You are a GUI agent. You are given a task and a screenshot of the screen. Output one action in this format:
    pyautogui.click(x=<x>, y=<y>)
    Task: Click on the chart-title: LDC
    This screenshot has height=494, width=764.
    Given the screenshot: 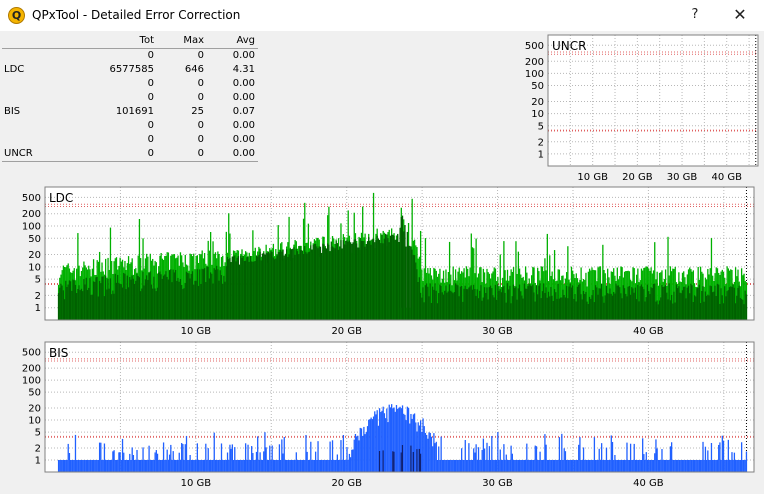 What is the action you would take?
    pyautogui.click(x=61, y=198)
    